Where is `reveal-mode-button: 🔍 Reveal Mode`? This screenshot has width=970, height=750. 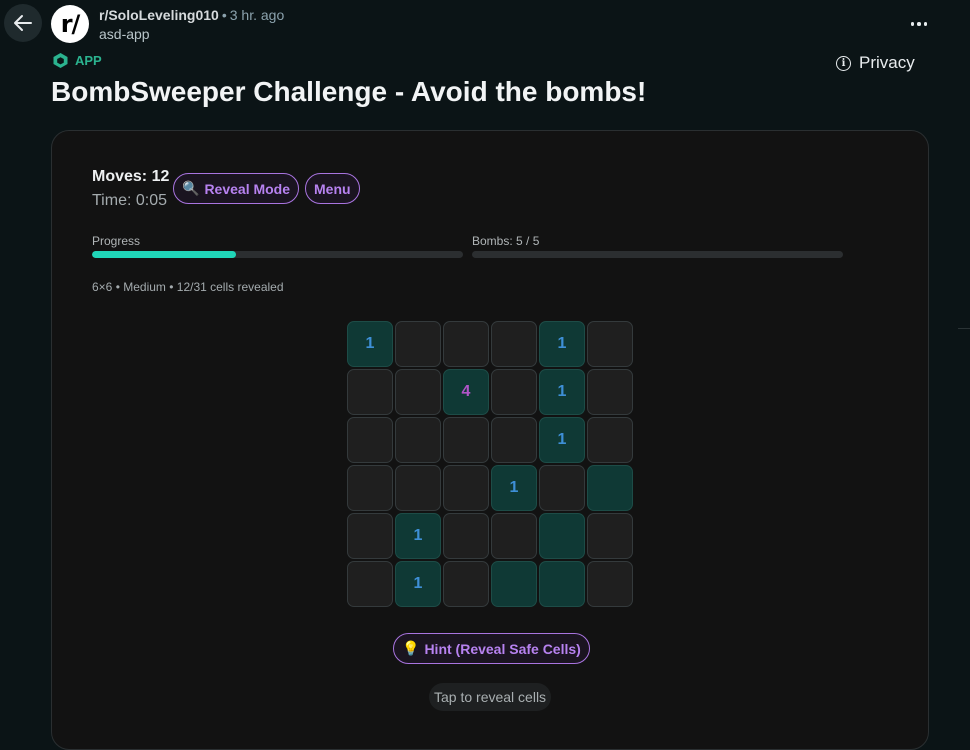
reveal-mode-button: 🔍 Reveal Mode is located at coordinates (236, 188).